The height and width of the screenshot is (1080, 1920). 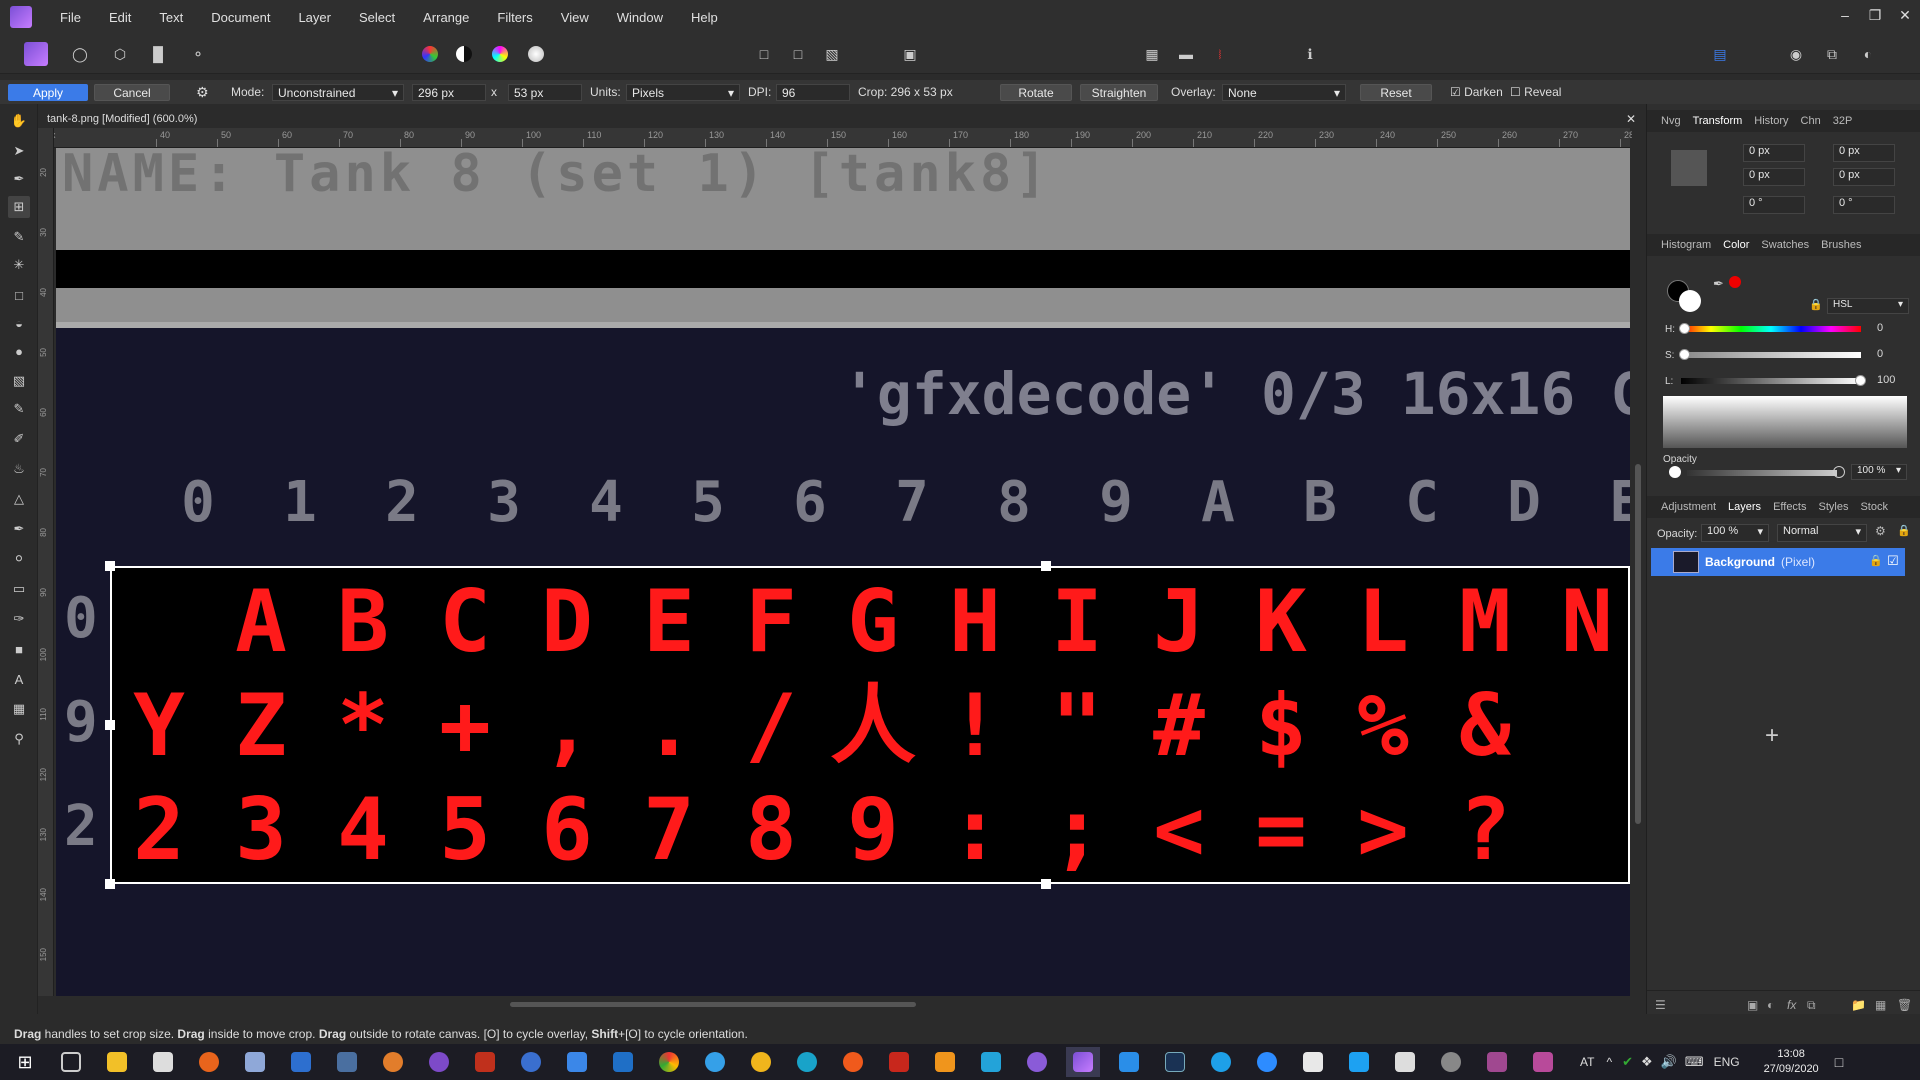 What do you see at coordinates (1720, 54) in the screenshot?
I see `align-icon: ▤` at bounding box center [1720, 54].